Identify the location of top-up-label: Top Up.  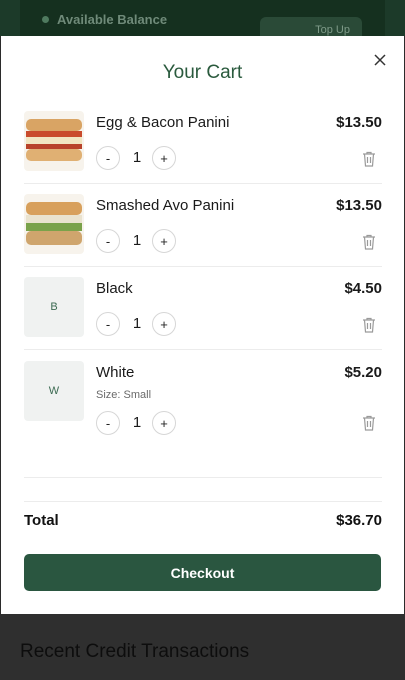
(332, 30).